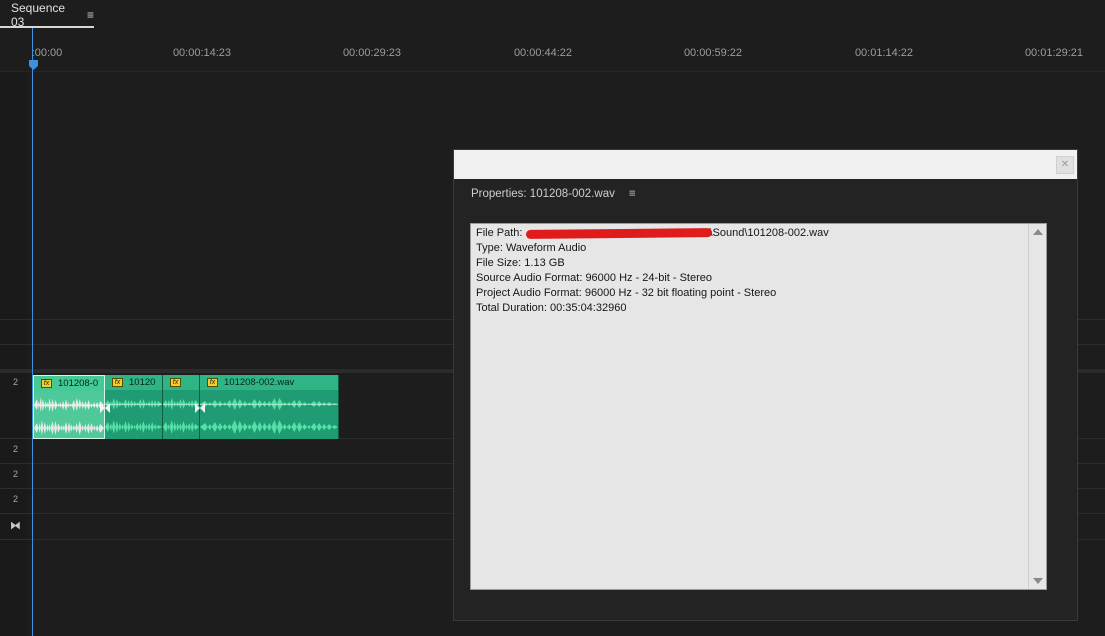 The width and height of the screenshot is (1105, 636). What do you see at coordinates (765, 164) in the screenshot?
I see `dialog-titlebar: ✕` at bounding box center [765, 164].